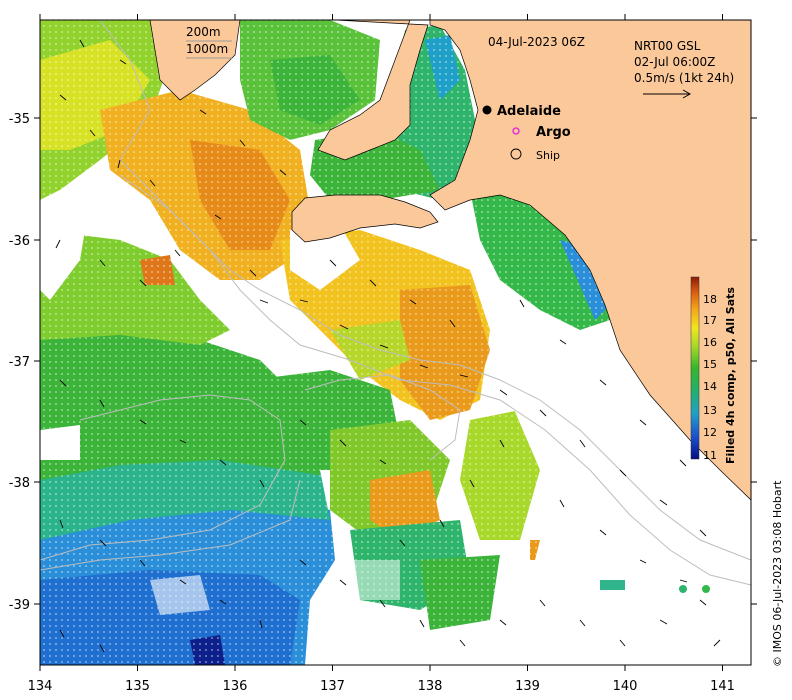 The width and height of the screenshot is (792, 700). What do you see at coordinates (710, 320) in the screenshot?
I see `colorbar-tick: 17` at bounding box center [710, 320].